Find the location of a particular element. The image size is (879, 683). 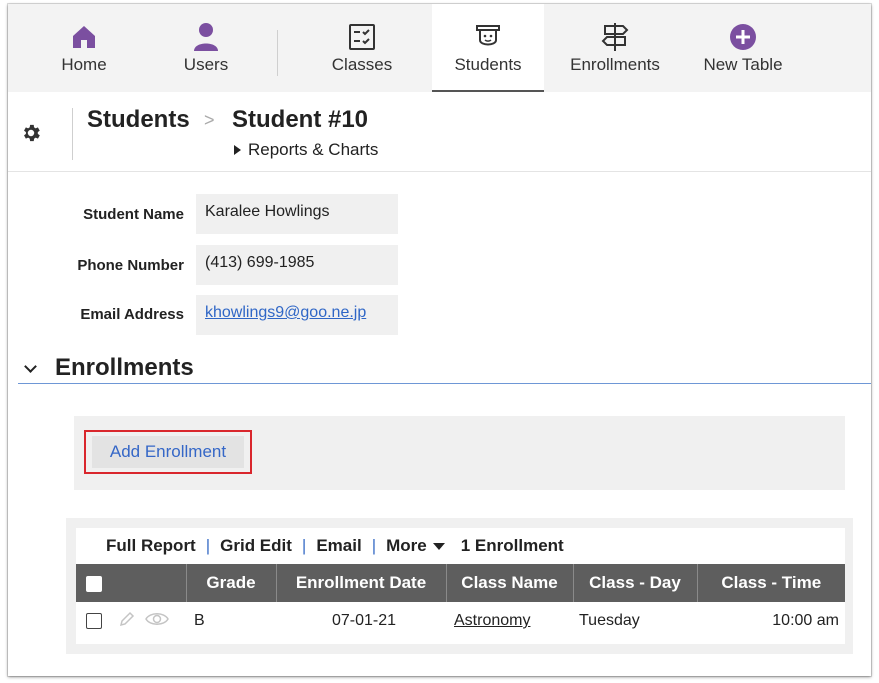

home-icon is located at coordinates (84, 37).